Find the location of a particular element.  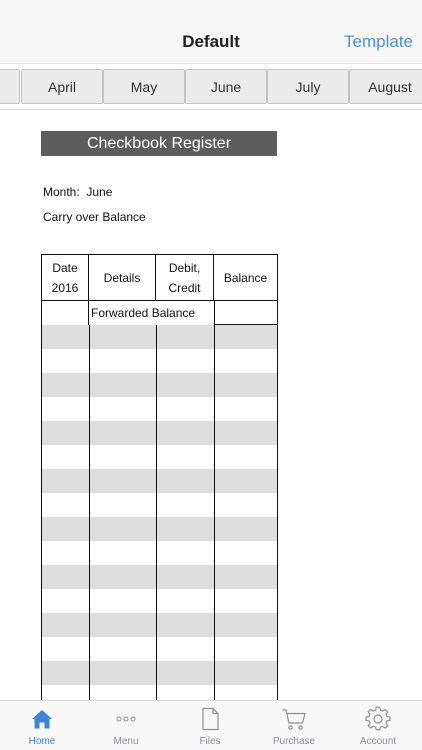

header-balance: Balance is located at coordinates (245, 277).